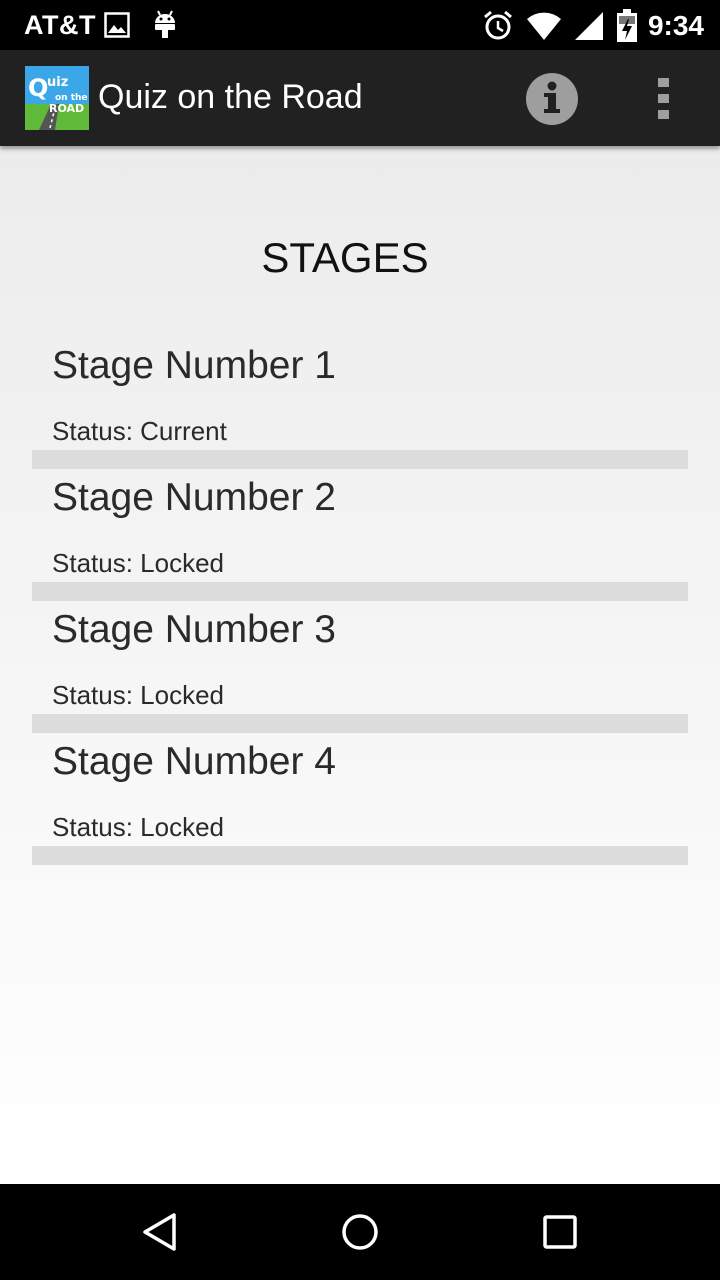  I want to click on svg-text: Q, so click(38, 88).